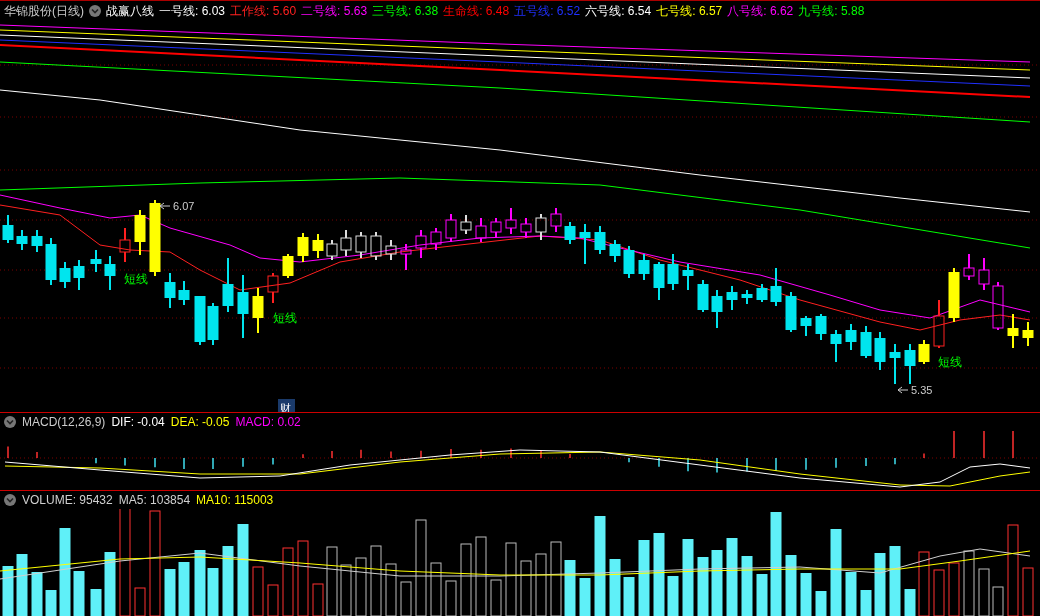 The image size is (1040, 616). Describe the element at coordinates (263, 11) in the screenshot. I see `legend-value: 工作线: 5.60` at that location.